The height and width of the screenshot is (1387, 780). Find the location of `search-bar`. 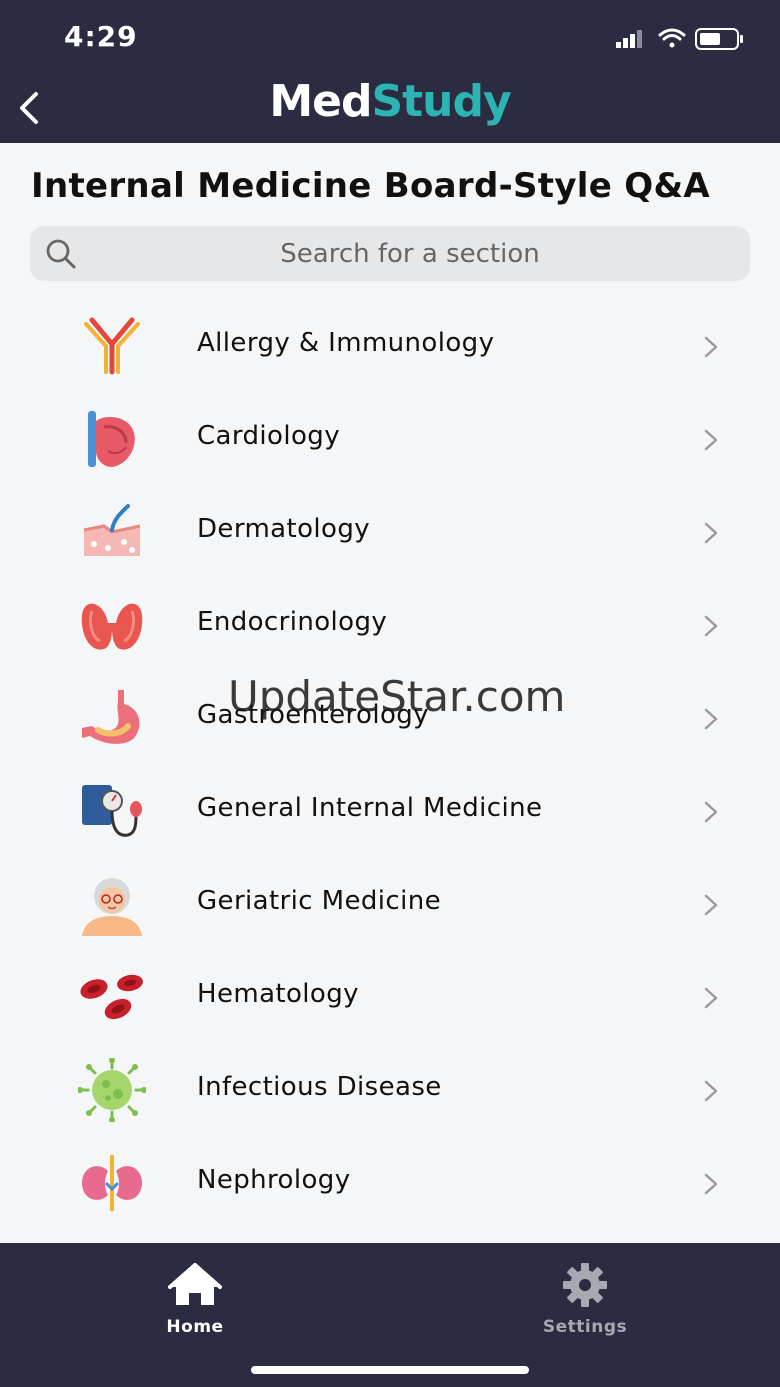

search-bar is located at coordinates (390, 253).